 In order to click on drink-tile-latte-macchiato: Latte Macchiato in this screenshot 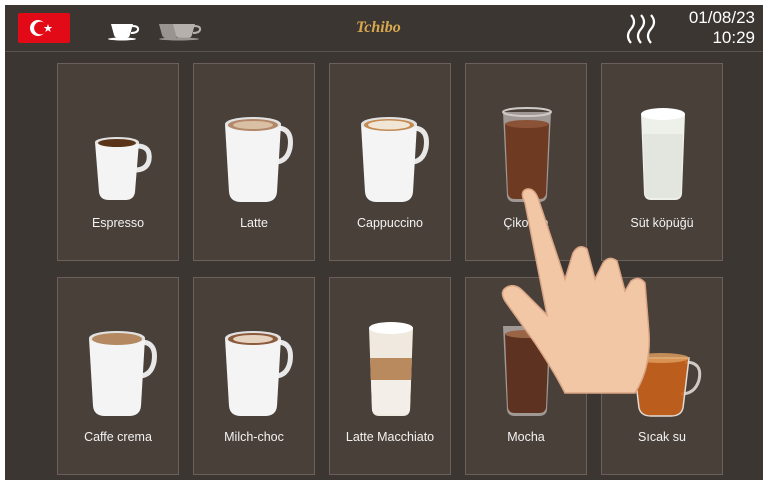, I will do `click(390, 376)`.